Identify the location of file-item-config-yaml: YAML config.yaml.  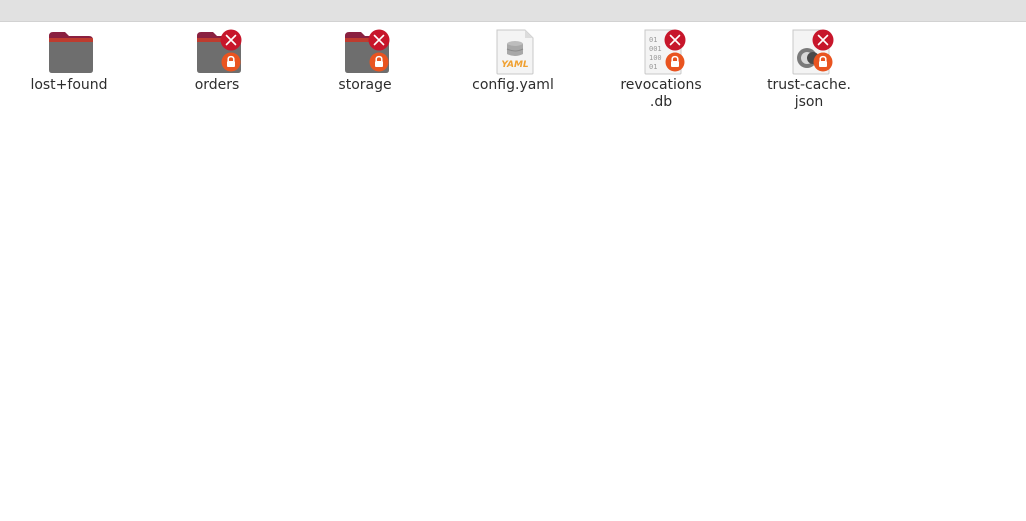
(513, 76).